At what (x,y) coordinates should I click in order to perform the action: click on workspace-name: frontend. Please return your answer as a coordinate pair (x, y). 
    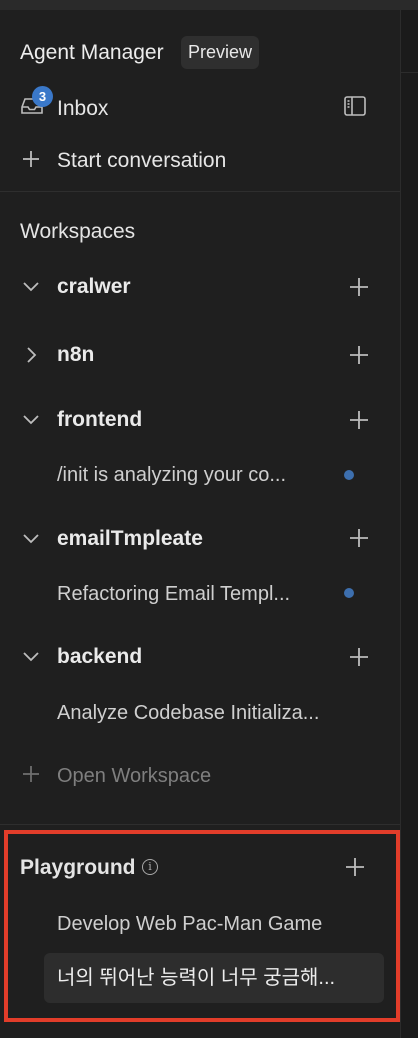
    Looking at the image, I should click on (100, 419).